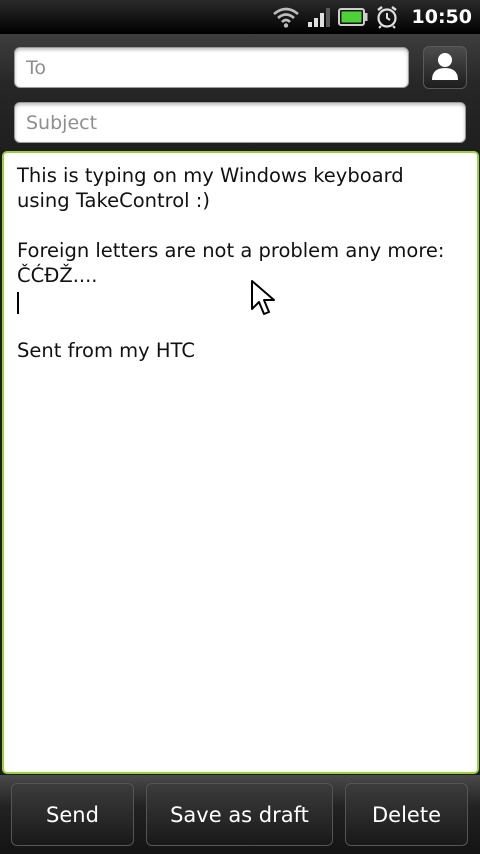  I want to click on to-field, so click(211, 67).